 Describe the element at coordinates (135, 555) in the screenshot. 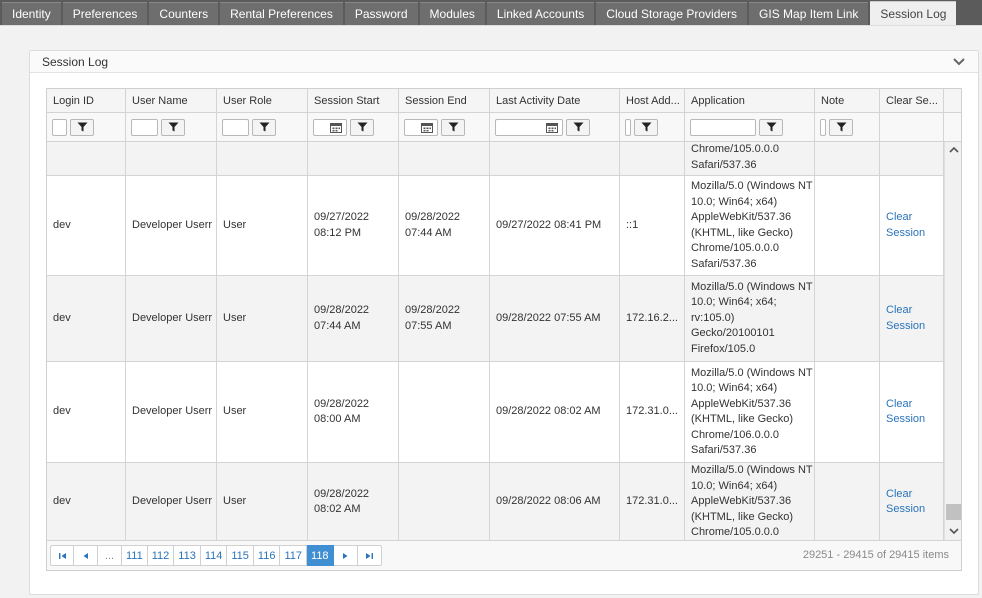

I see `page-button-111: 111` at that location.